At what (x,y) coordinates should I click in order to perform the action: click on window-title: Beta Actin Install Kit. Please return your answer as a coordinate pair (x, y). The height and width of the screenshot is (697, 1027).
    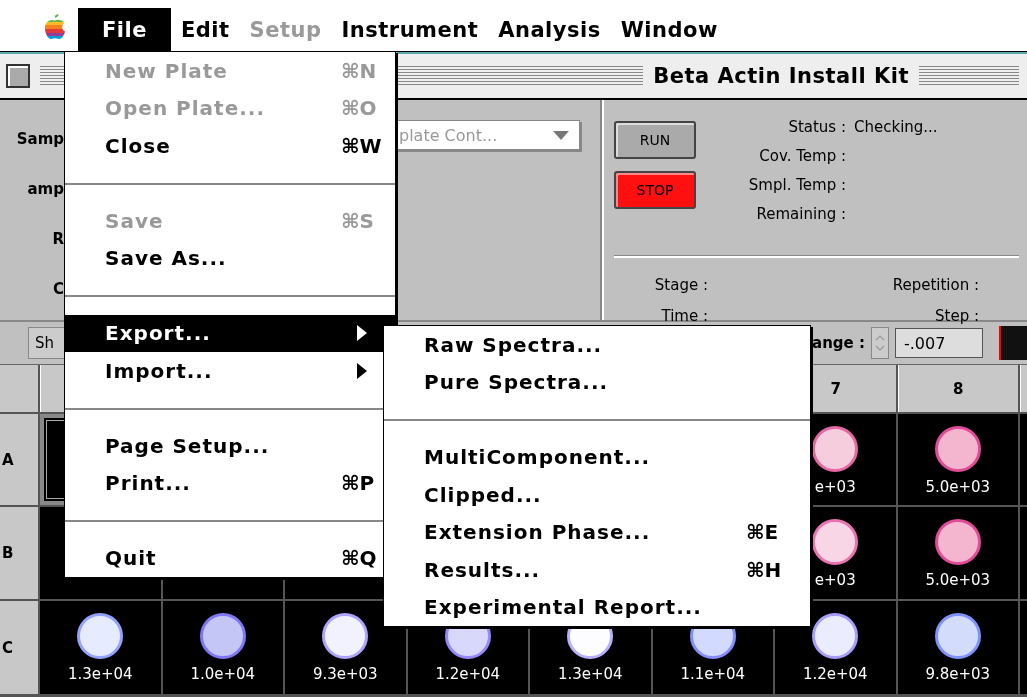
    Looking at the image, I should click on (781, 76).